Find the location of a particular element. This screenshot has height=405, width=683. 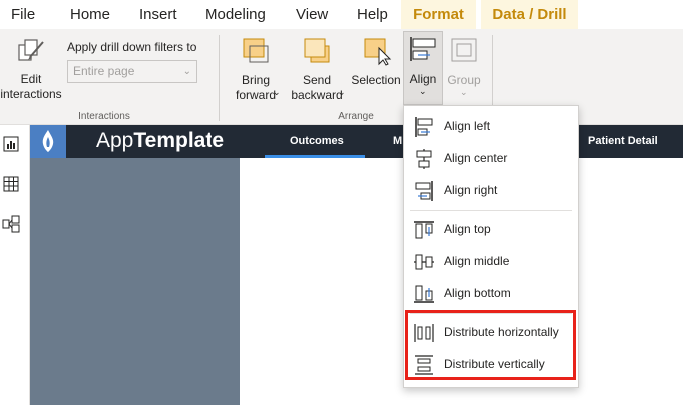

model-view-icon is located at coordinates (11, 224).